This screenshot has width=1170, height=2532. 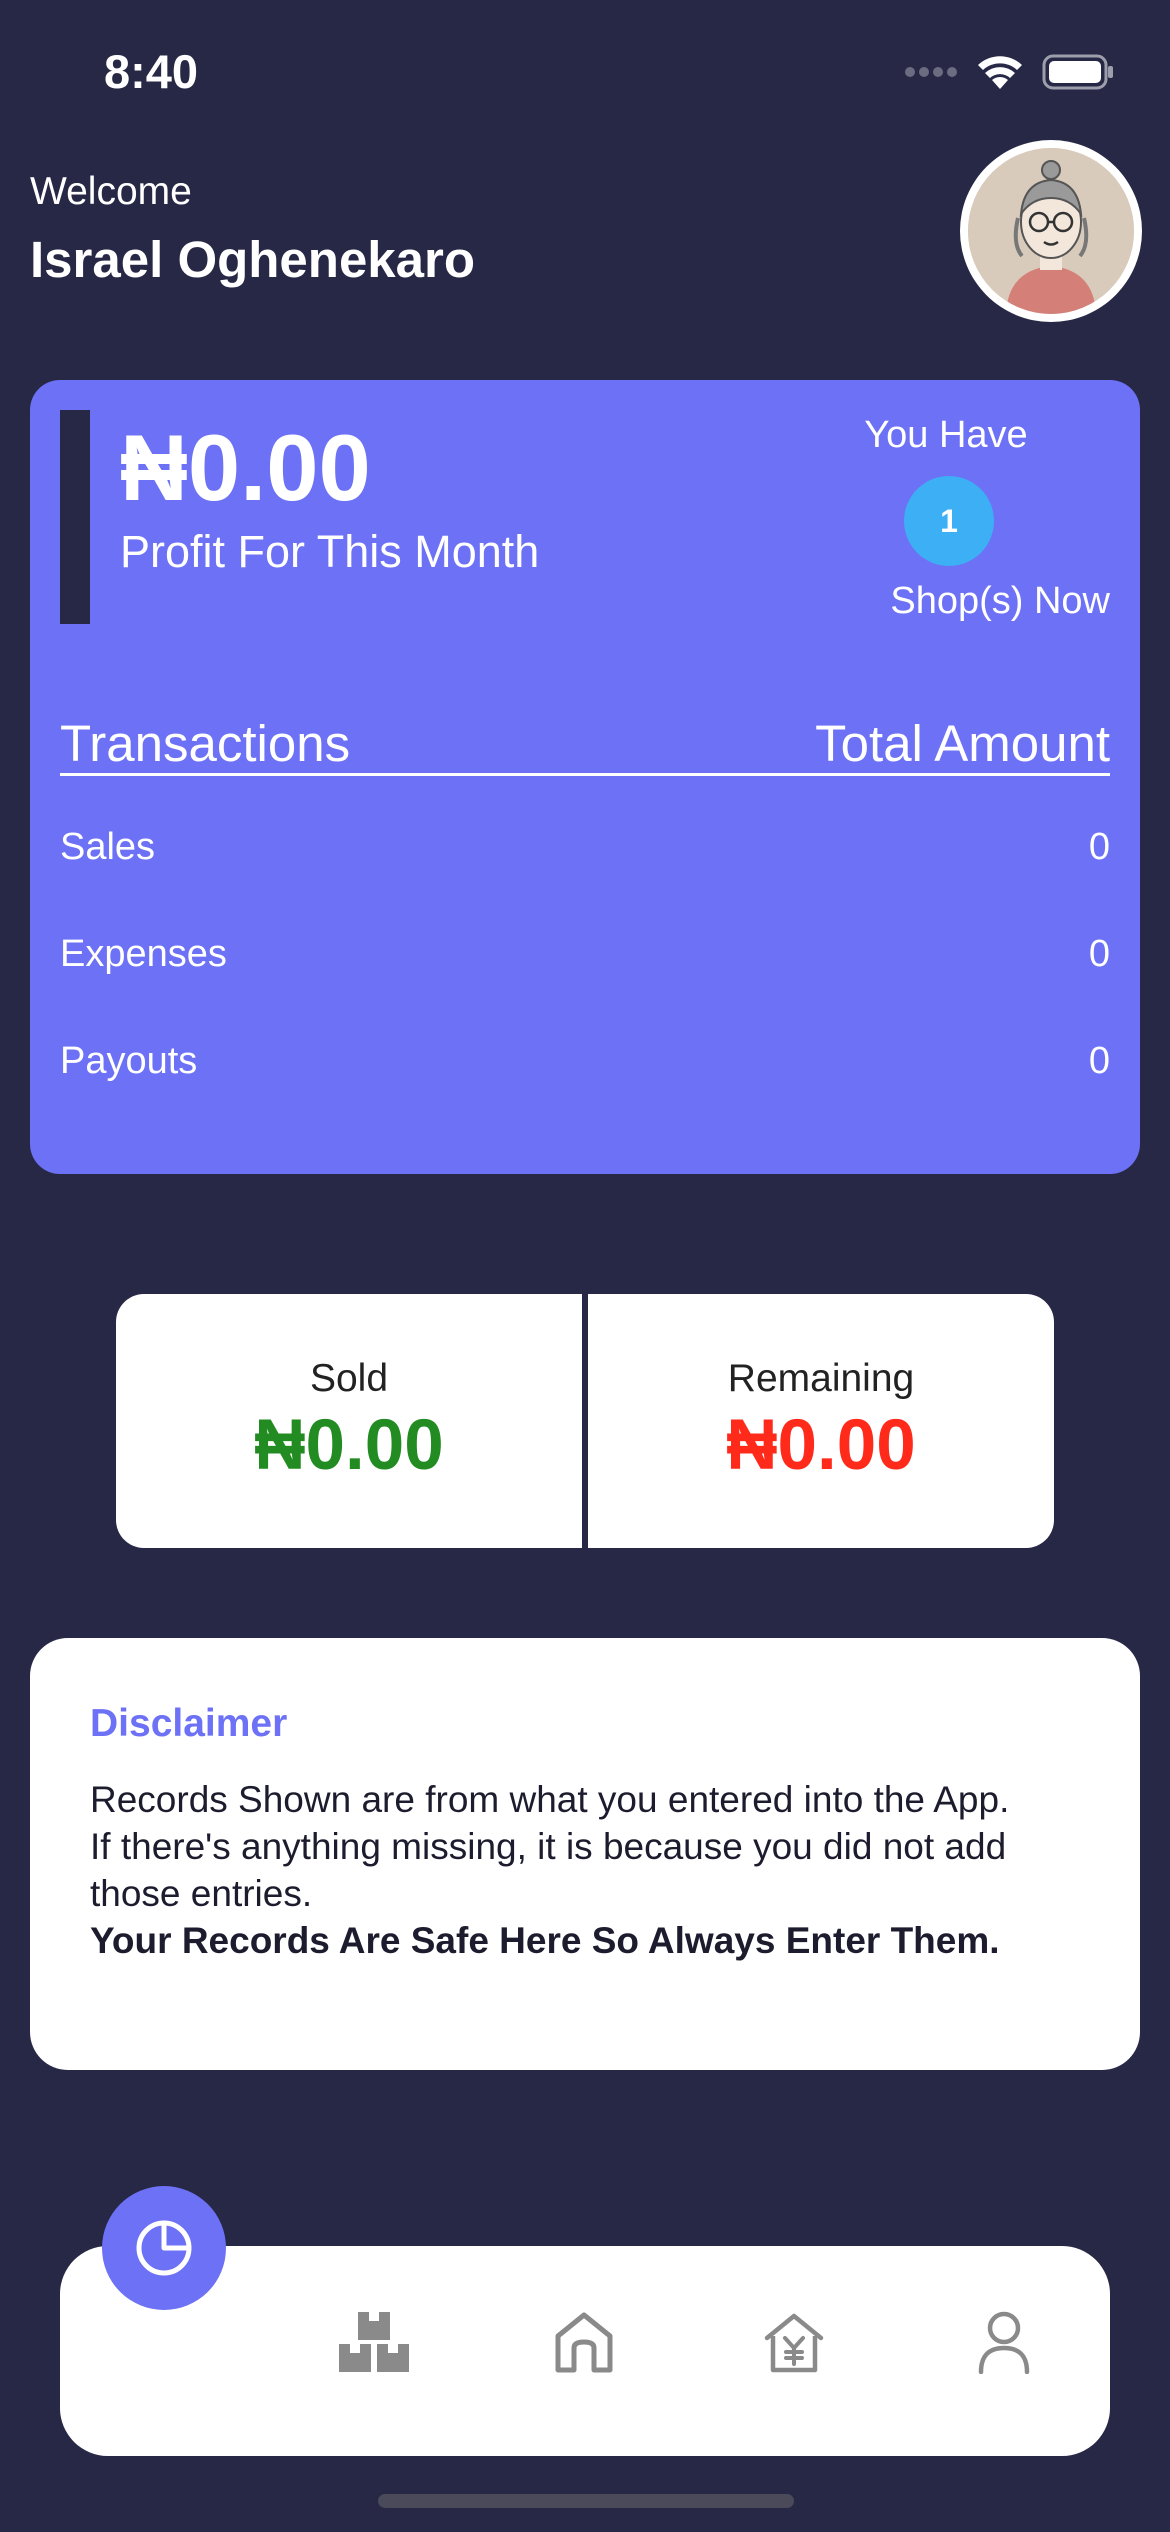 What do you see at coordinates (1000, 601) in the screenshot?
I see `shops-suffix: Shop(s) Now` at bounding box center [1000, 601].